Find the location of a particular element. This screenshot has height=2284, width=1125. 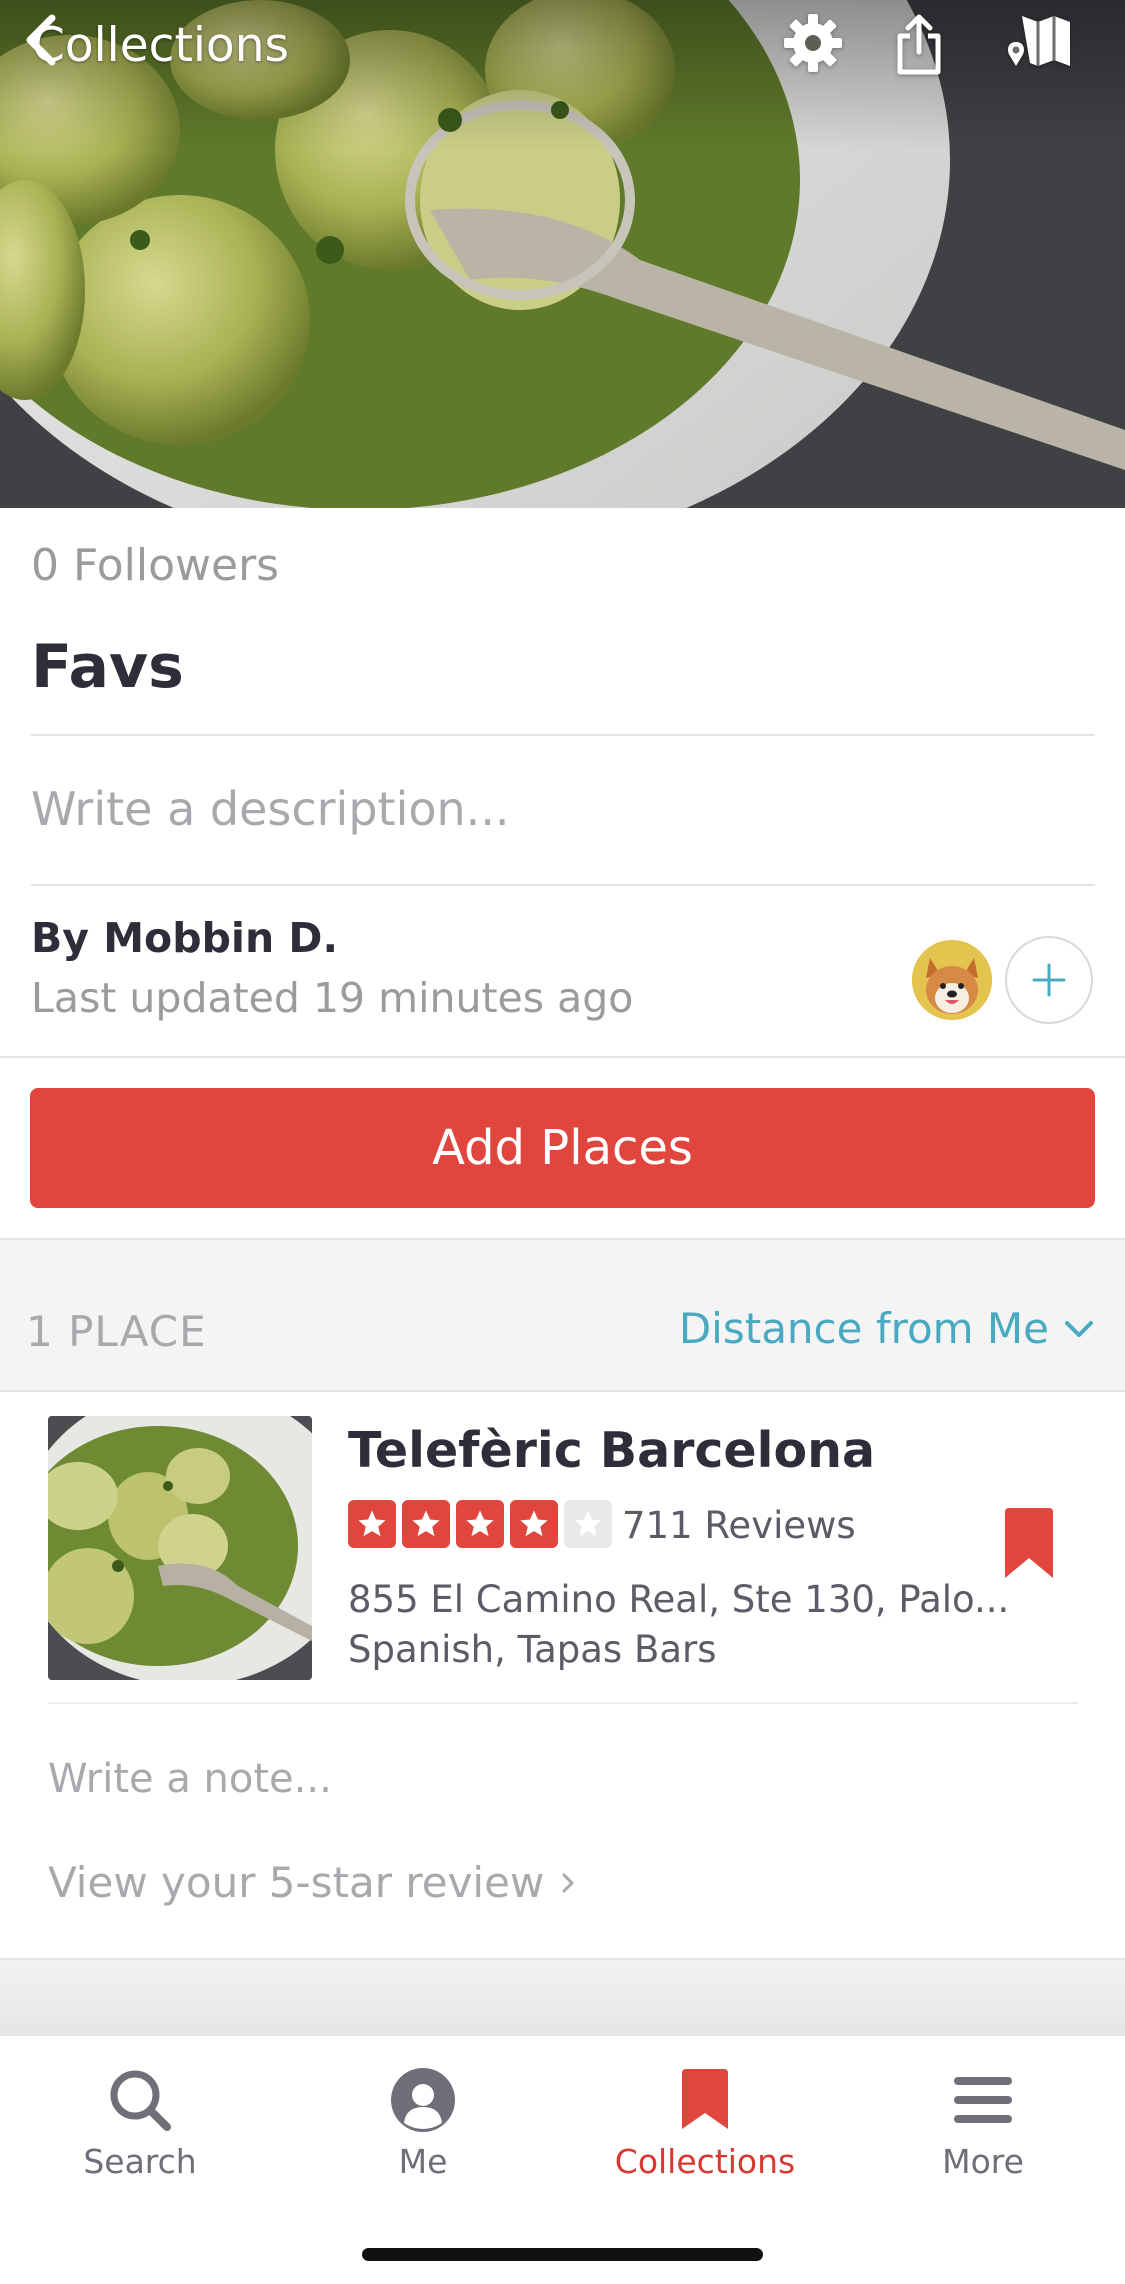

view-review-label: View your 5-star review is located at coordinates (296, 1882).